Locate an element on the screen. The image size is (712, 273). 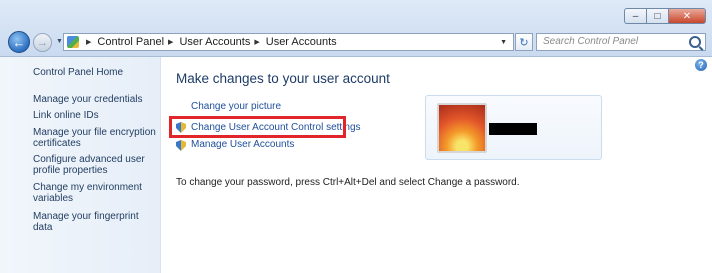
change-picture-link: Change your picture is located at coordinates (236, 106).